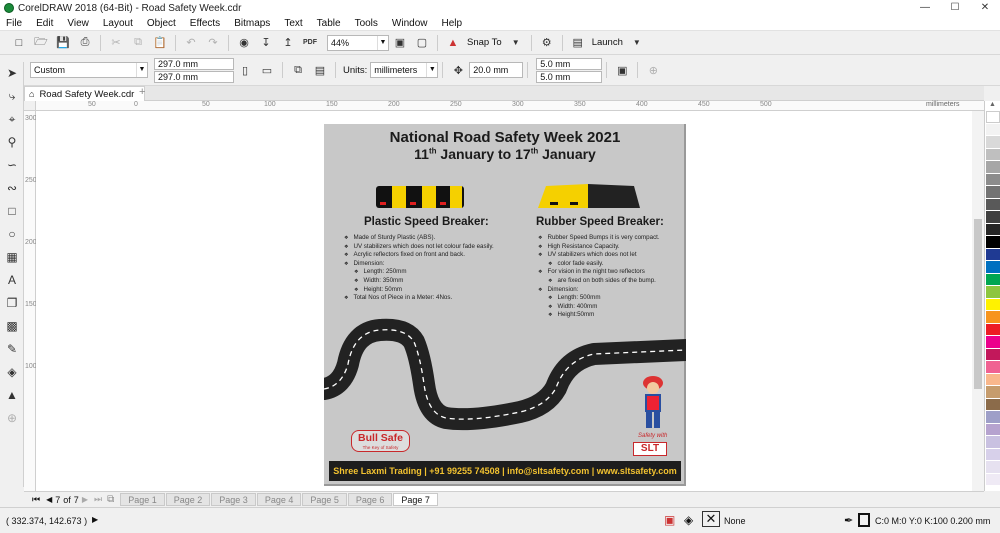  Describe the element at coordinates (400, 43) in the screenshot. I see `zoom-fit-icon: ▣` at that location.